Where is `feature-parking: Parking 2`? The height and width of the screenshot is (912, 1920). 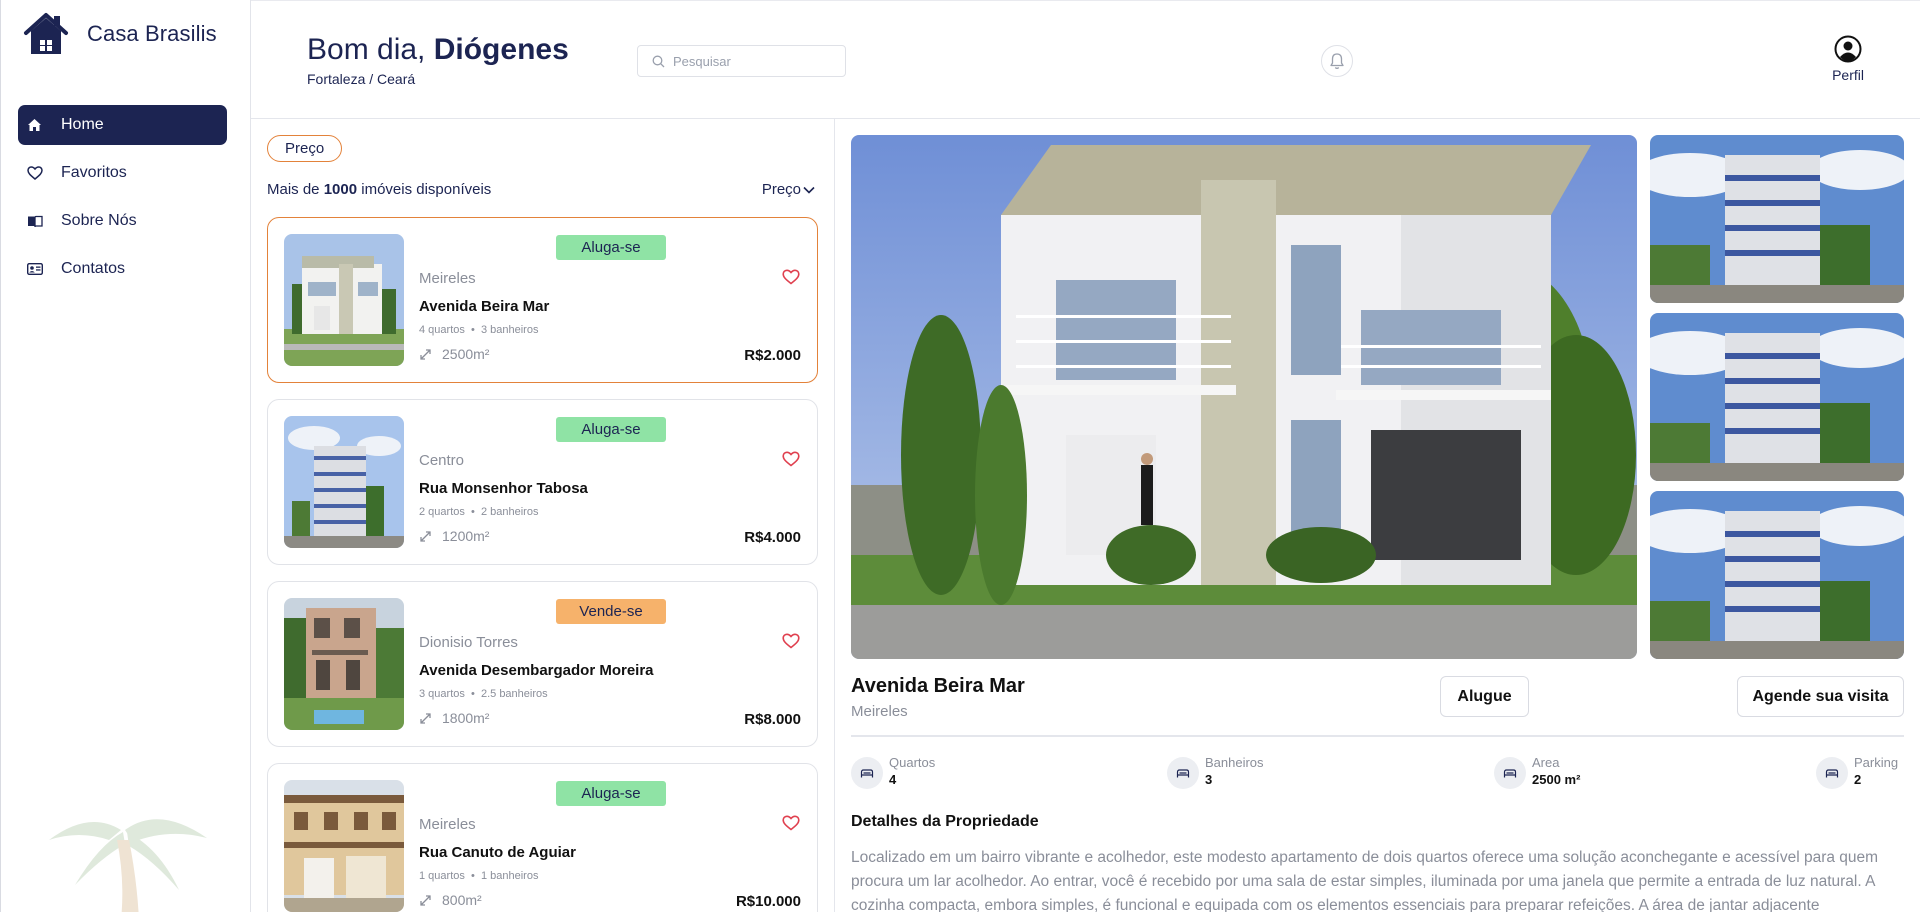 feature-parking: Parking 2 is located at coordinates (1857, 772).